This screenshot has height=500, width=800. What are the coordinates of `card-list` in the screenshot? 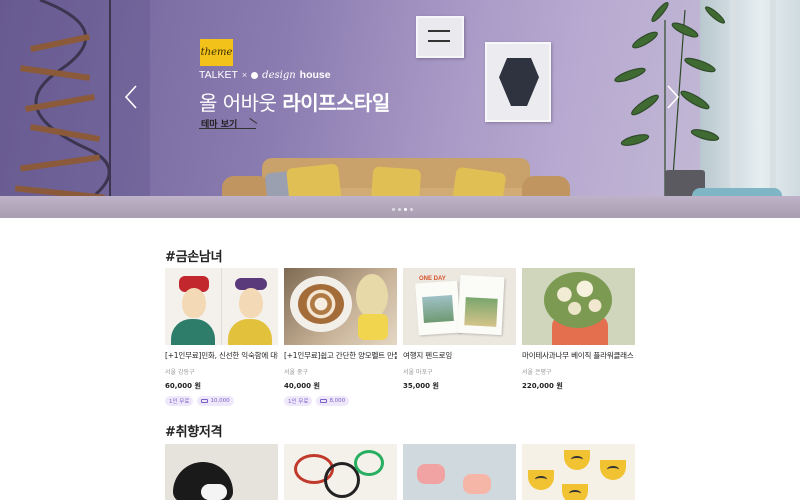 It's located at (400, 472).